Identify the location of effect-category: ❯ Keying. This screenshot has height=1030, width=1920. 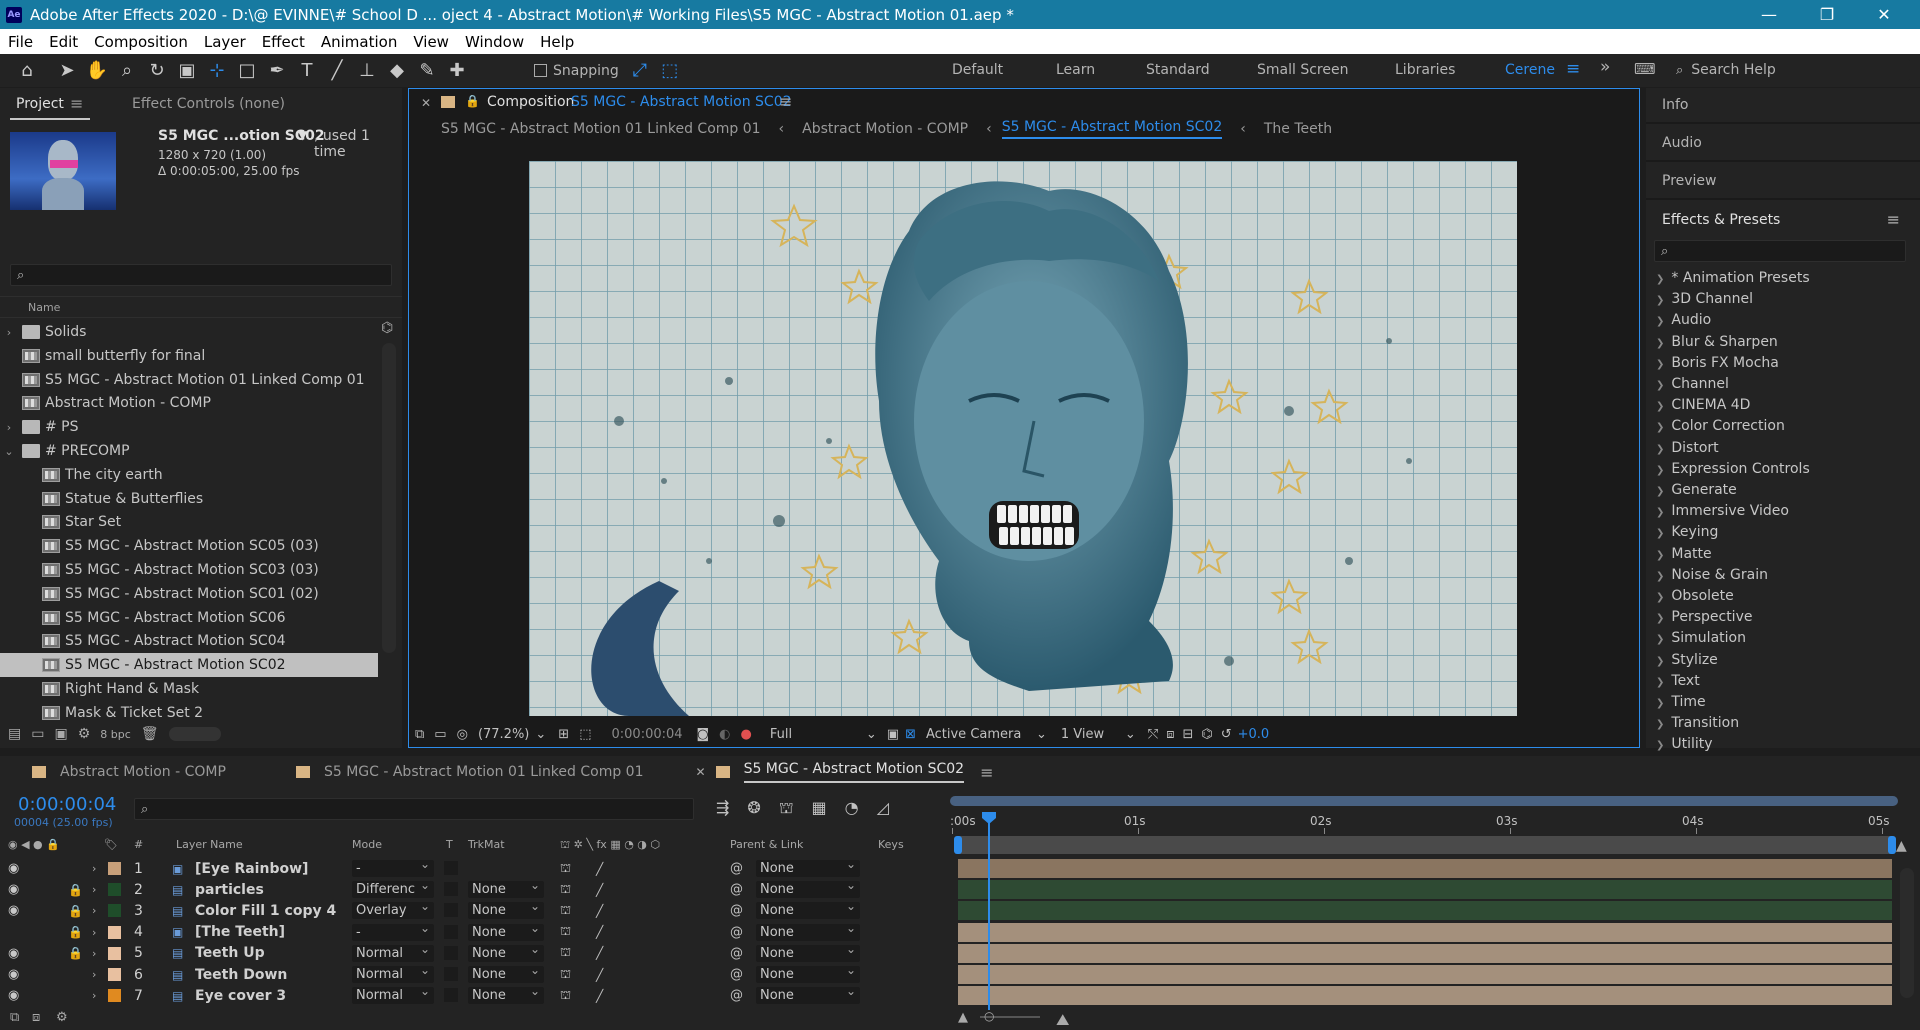
(1687, 532).